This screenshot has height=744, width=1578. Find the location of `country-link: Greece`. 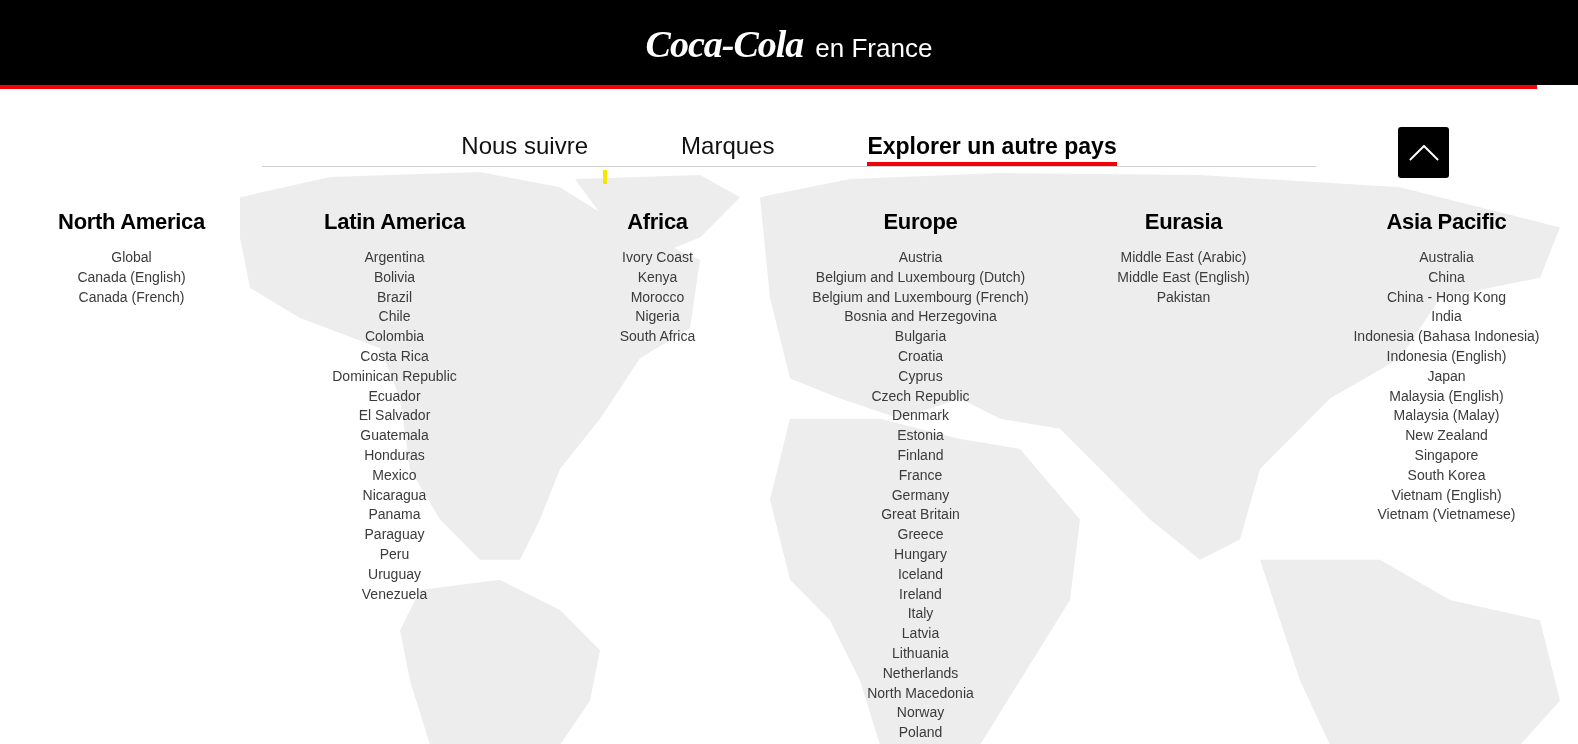

country-link: Greece is located at coordinates (920, 535).